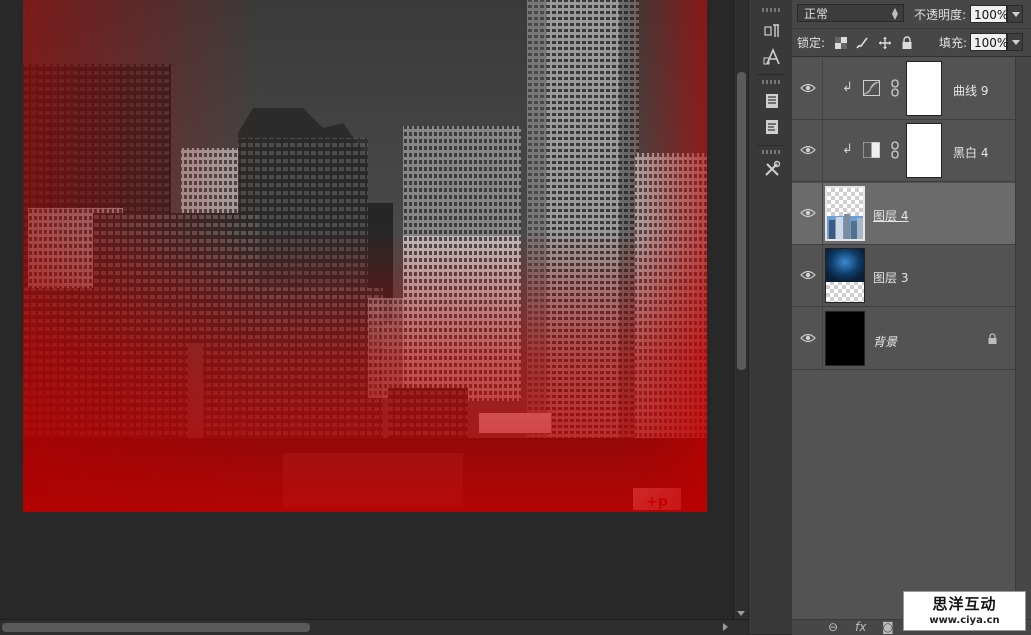 The width and height of the screenshot is (1031, 635). Describe the element at coordinates (833, 627) in the screenshot. I see `link-icon: ⊖` at that location.